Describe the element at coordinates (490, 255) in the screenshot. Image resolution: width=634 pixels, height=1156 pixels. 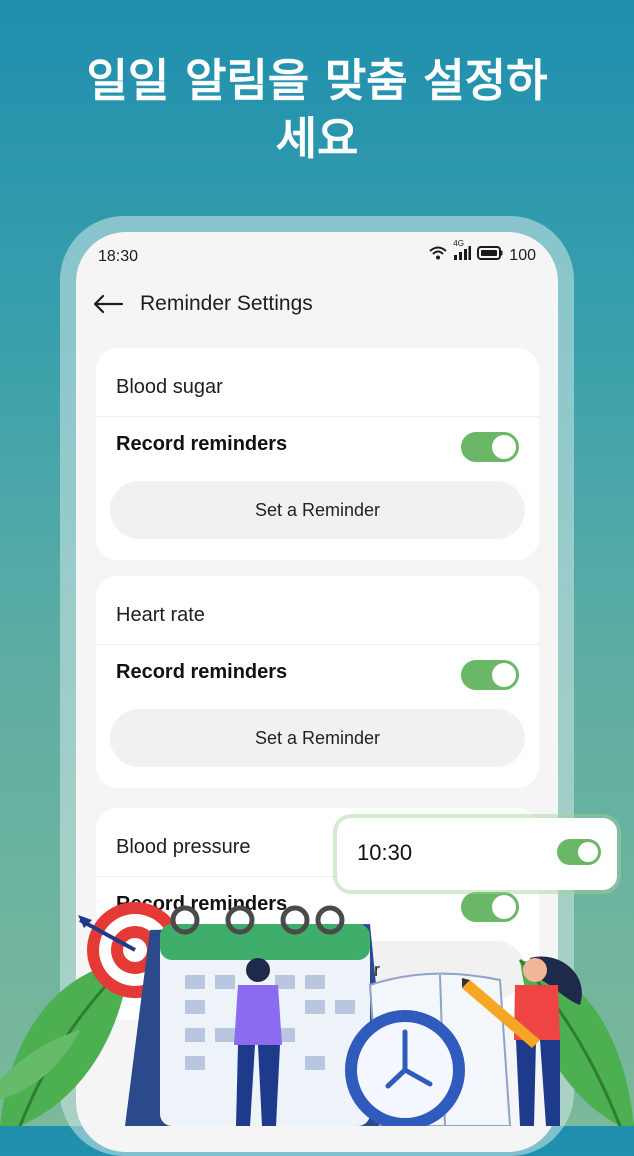
I see `battery-icon` at that location.